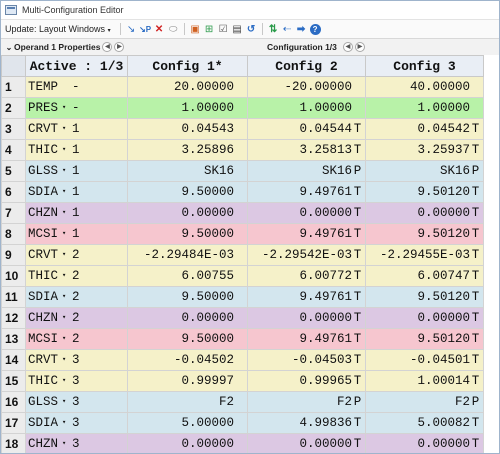  Describe the element at coordinates (306, 87) in the screenshot. I see `config-2-cell: -20.00000` at that location.